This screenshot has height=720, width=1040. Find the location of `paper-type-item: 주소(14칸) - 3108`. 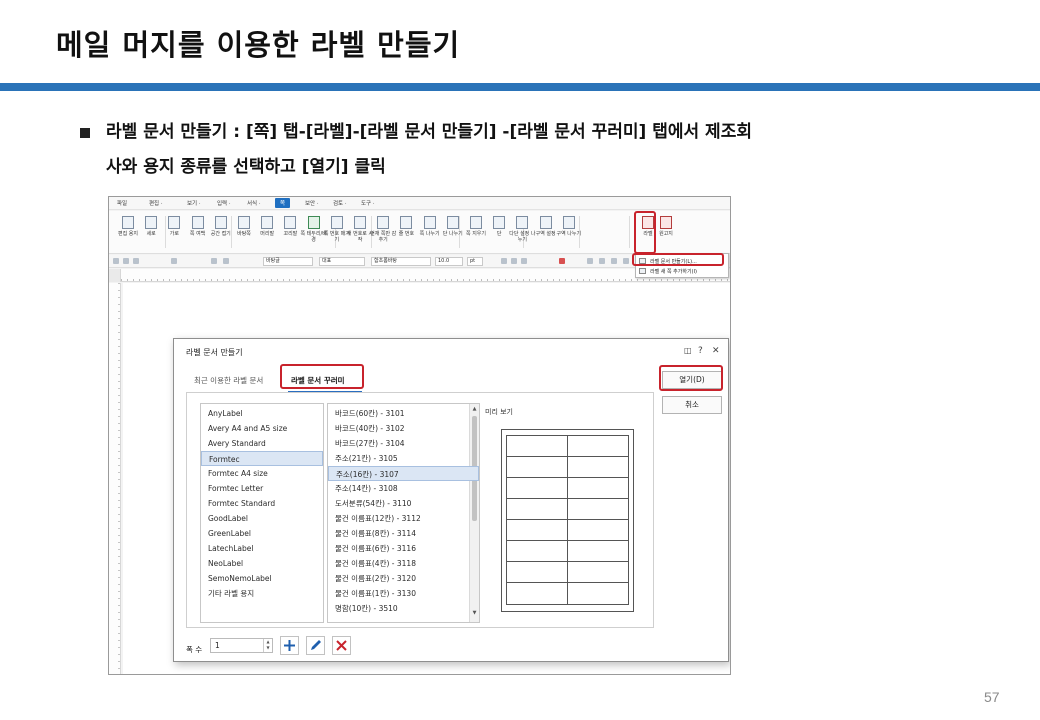

paper-type-item: 주소(14칸) - 3108 is located at coordinates (403, 488).